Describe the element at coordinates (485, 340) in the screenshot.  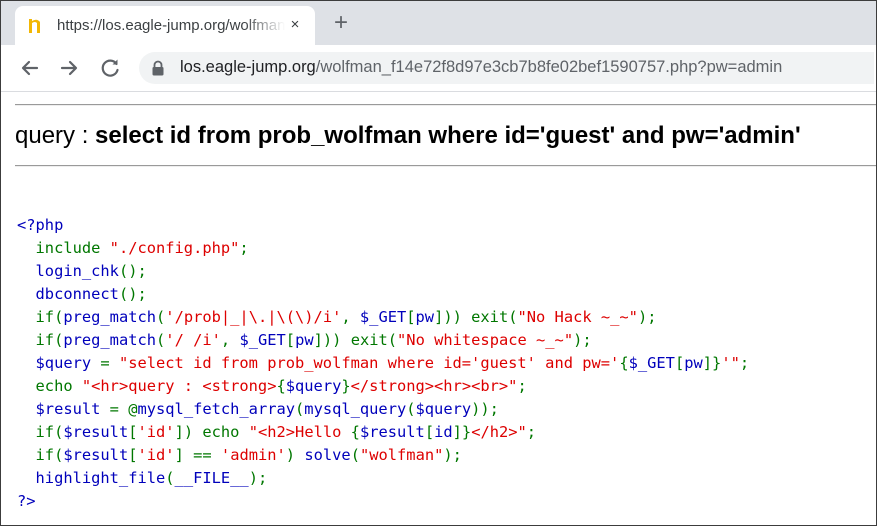
I see `code-token: "No whitespace ~_~"` at that location.